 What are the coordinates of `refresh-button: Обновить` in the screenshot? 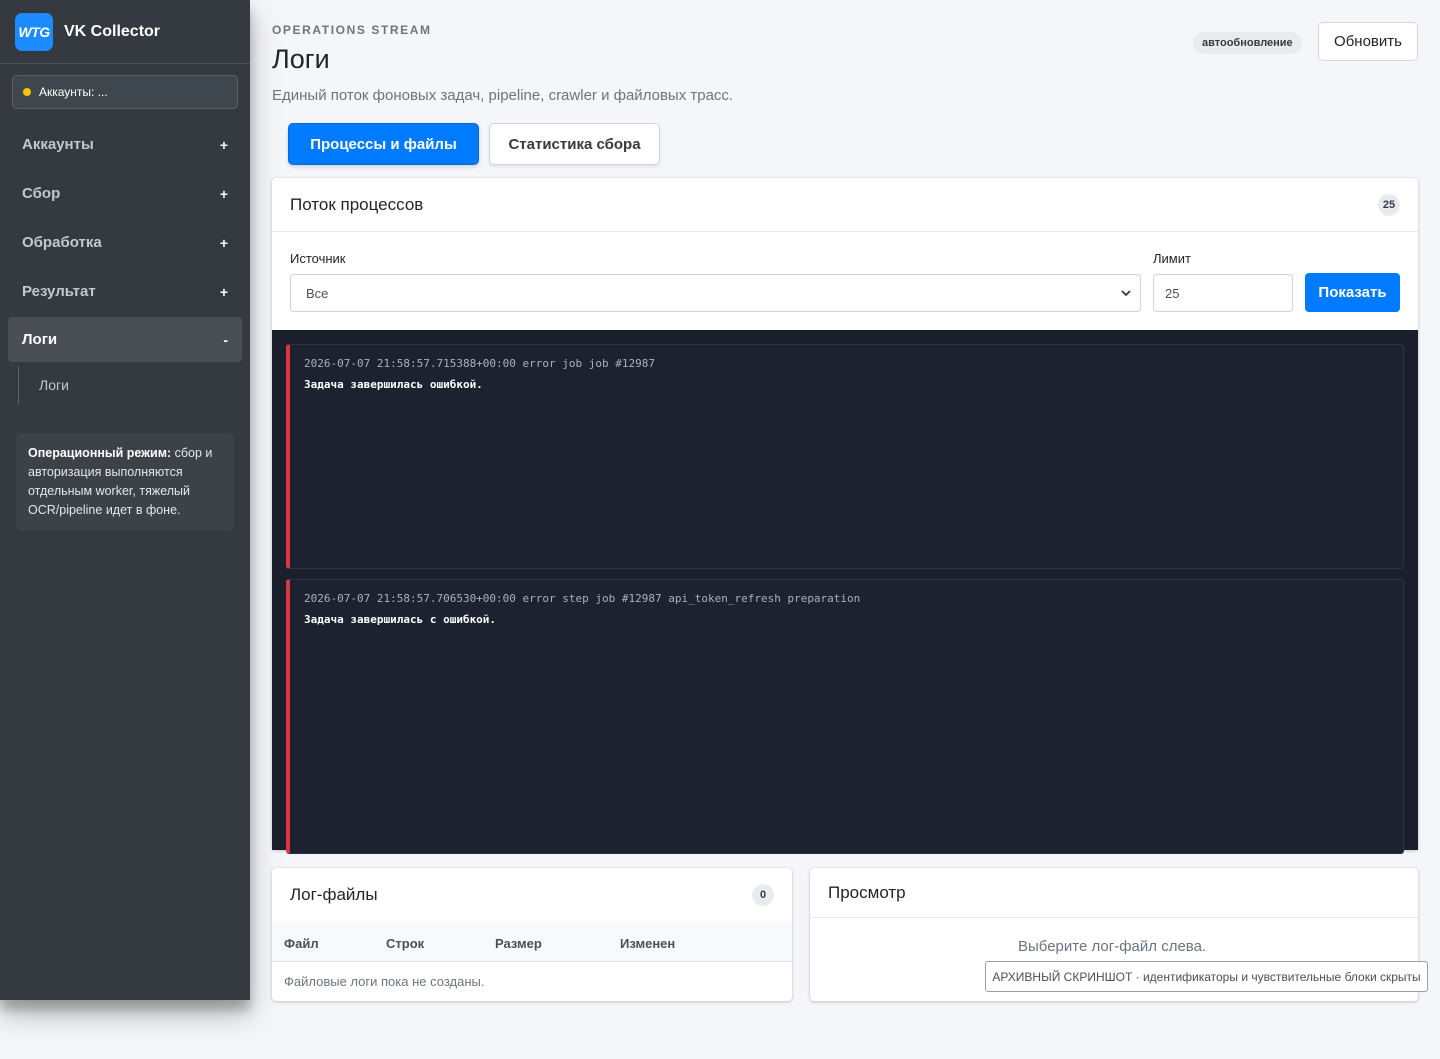 It's located at (1368, 41).